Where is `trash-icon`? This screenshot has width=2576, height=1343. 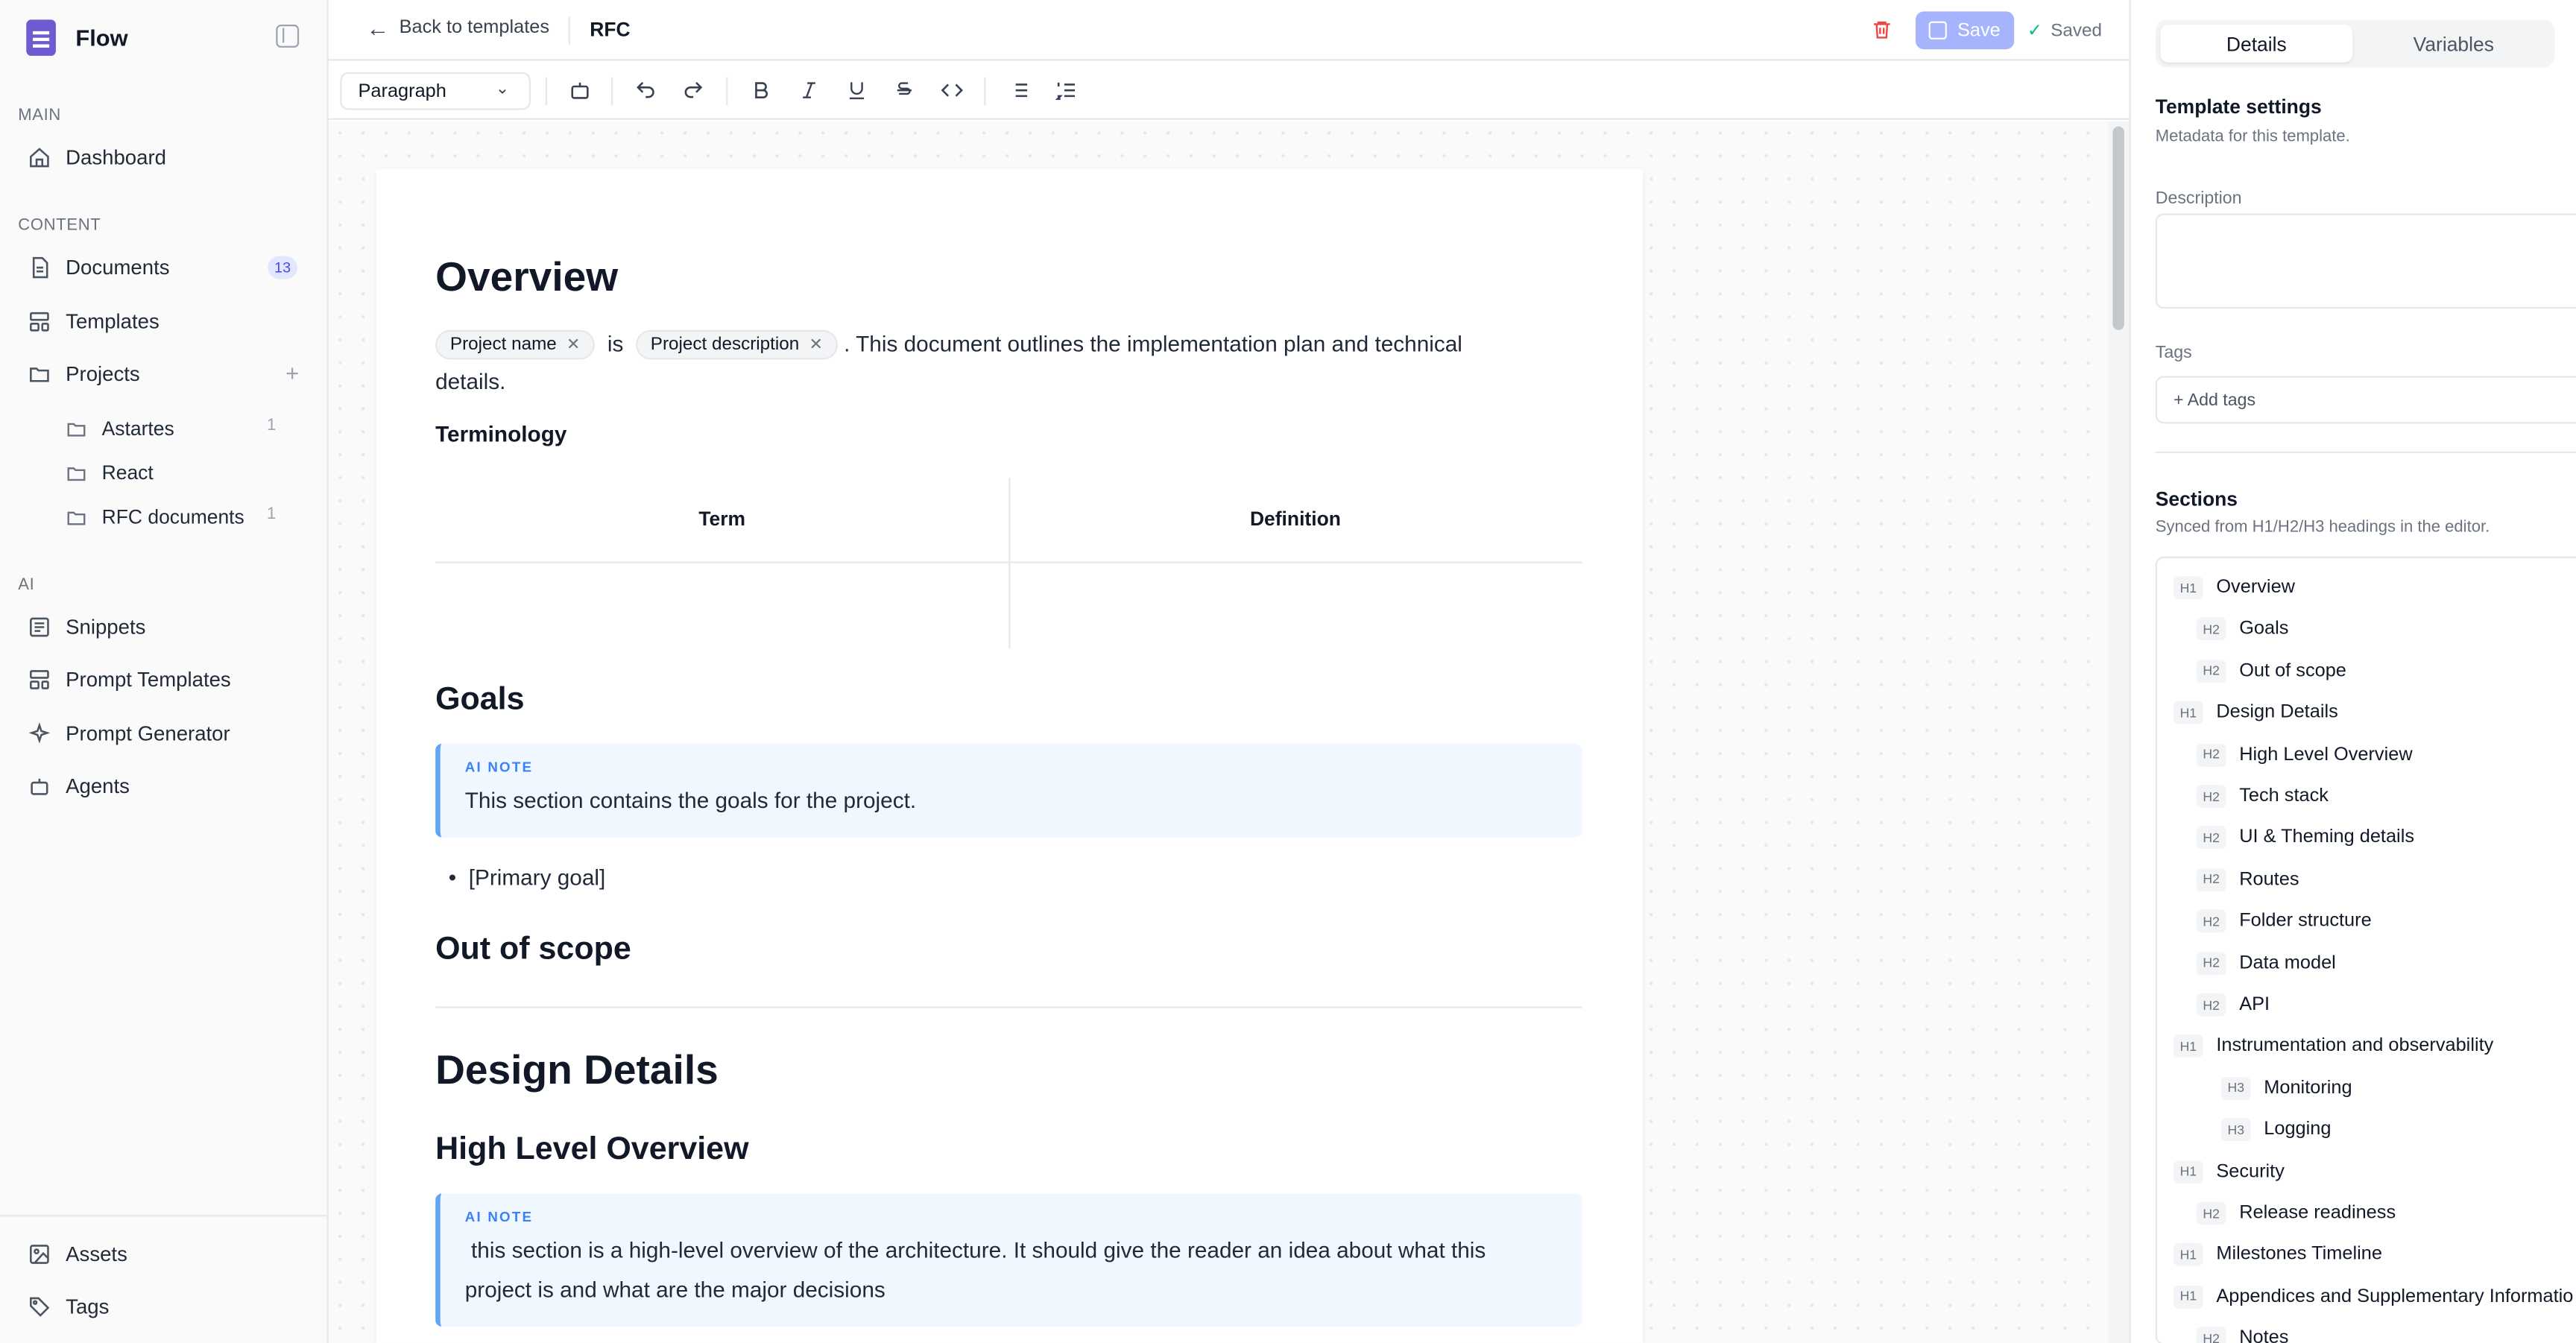 trash-icon is located at coordinates (1882, 30).